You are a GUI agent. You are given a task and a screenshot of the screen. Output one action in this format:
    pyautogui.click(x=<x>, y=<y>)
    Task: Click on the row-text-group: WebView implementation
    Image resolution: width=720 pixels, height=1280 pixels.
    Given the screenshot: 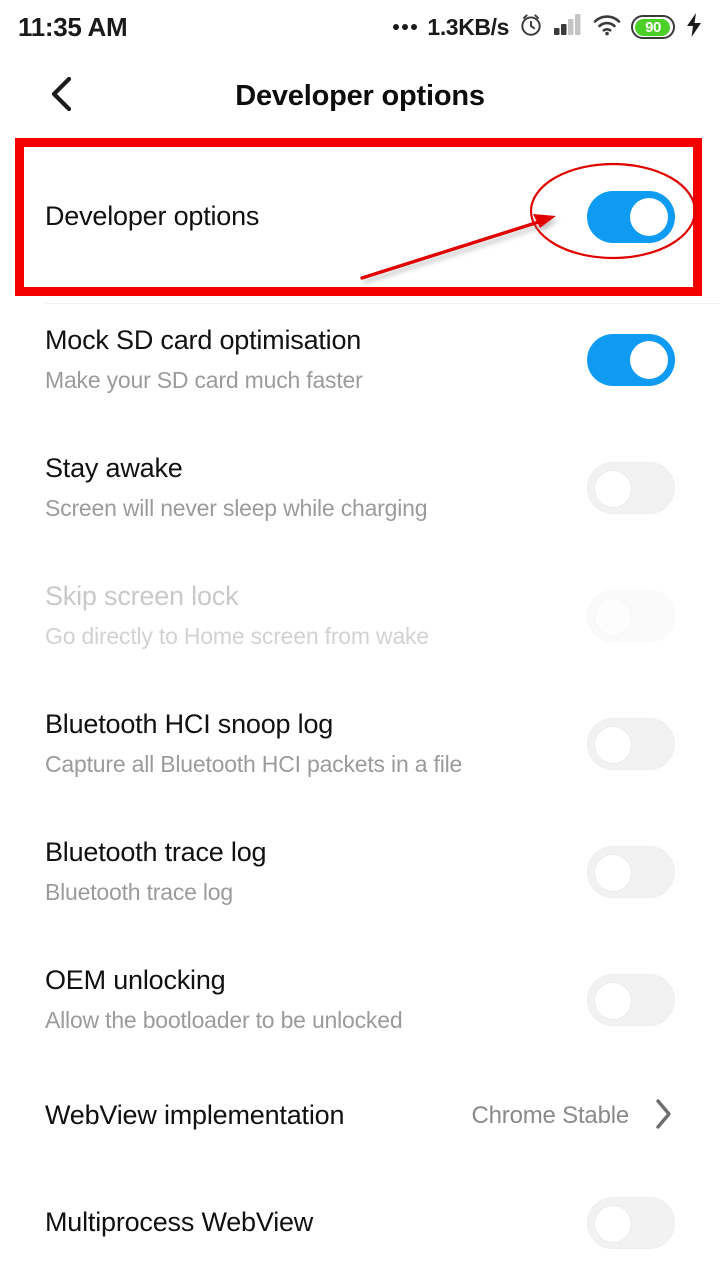 What is the action you would take?
    pyautogui.click(x=258, y=1116)
    